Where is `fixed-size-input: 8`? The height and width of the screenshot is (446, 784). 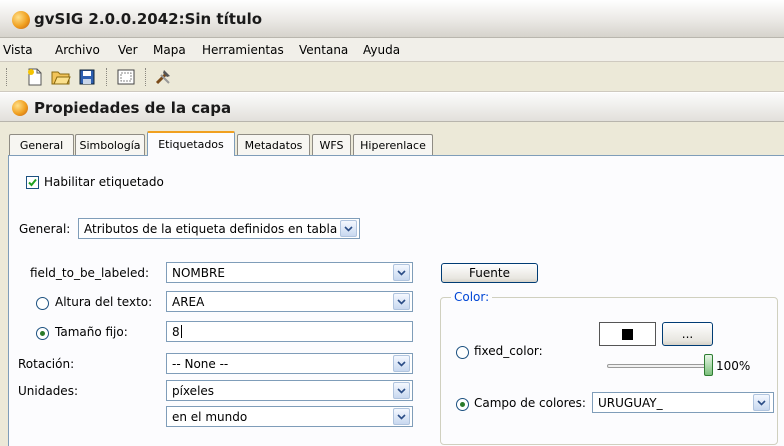
fixed-size-input: 8 is located at coordinates (289, 331).